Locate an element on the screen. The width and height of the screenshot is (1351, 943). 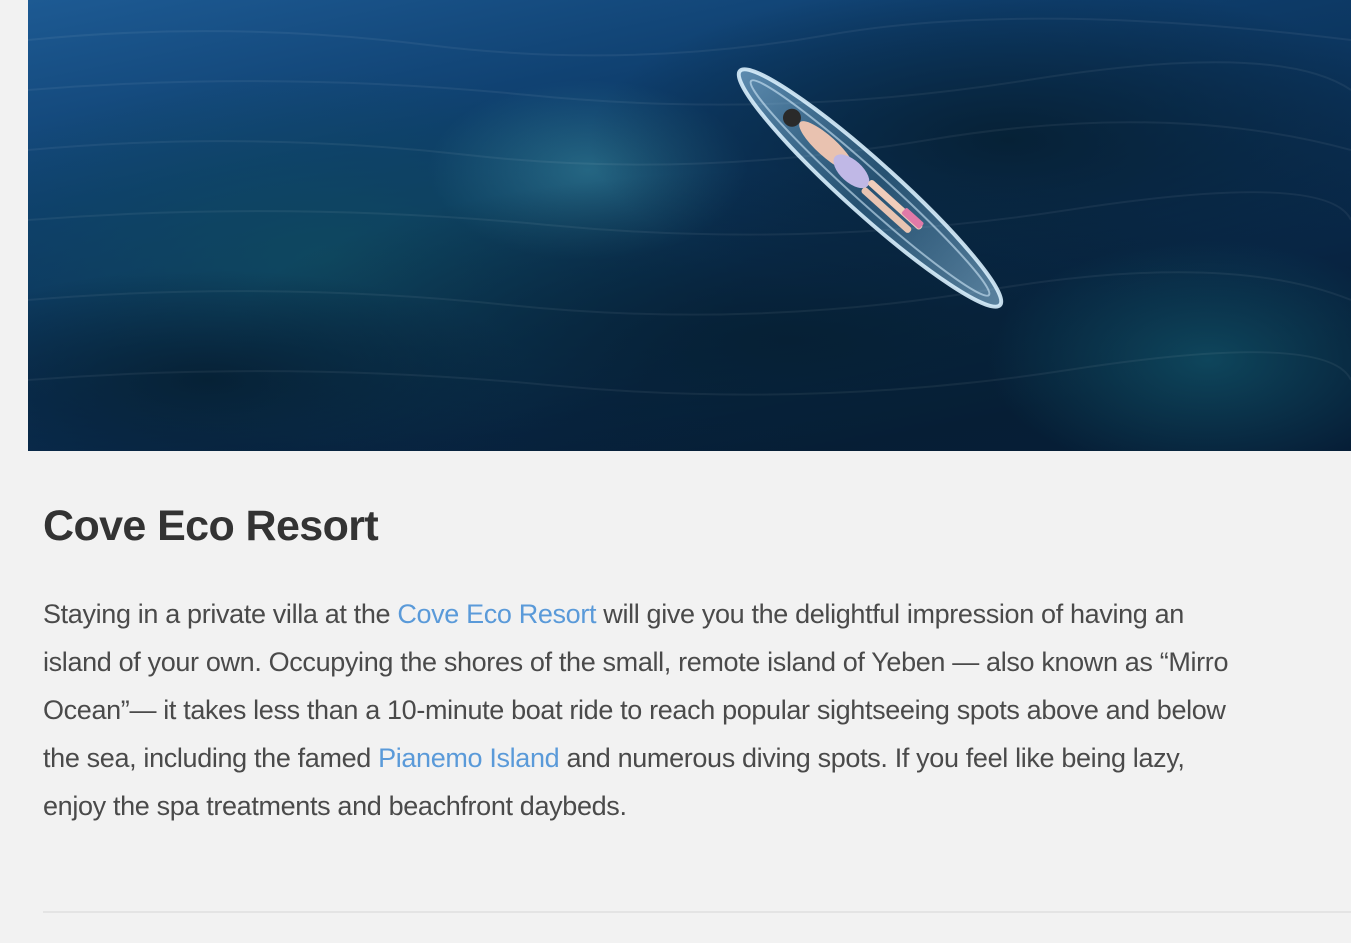
pianemo-island-link: Pianemo Island is located at coordinates (469, 758).